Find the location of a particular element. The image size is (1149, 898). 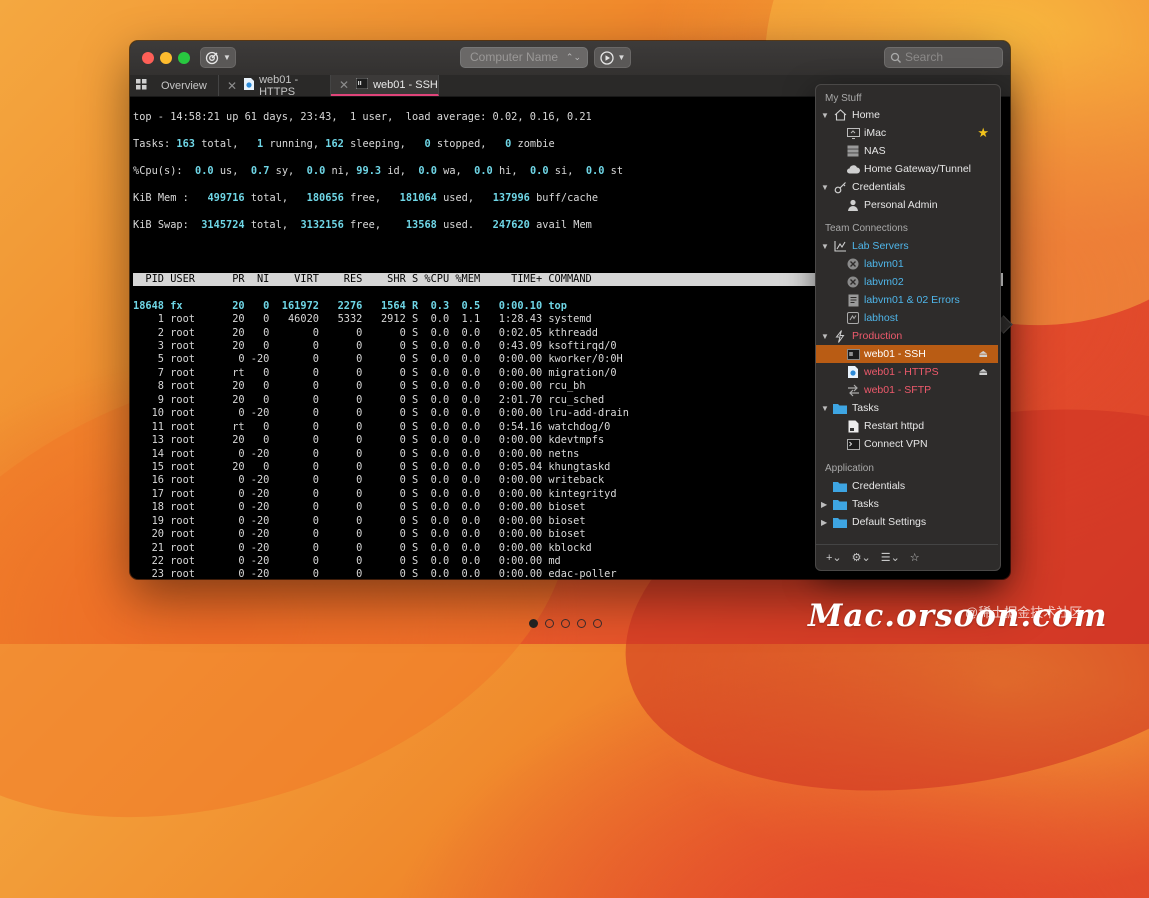

nav-label: Default Settings is located at coordinates (889, 522).